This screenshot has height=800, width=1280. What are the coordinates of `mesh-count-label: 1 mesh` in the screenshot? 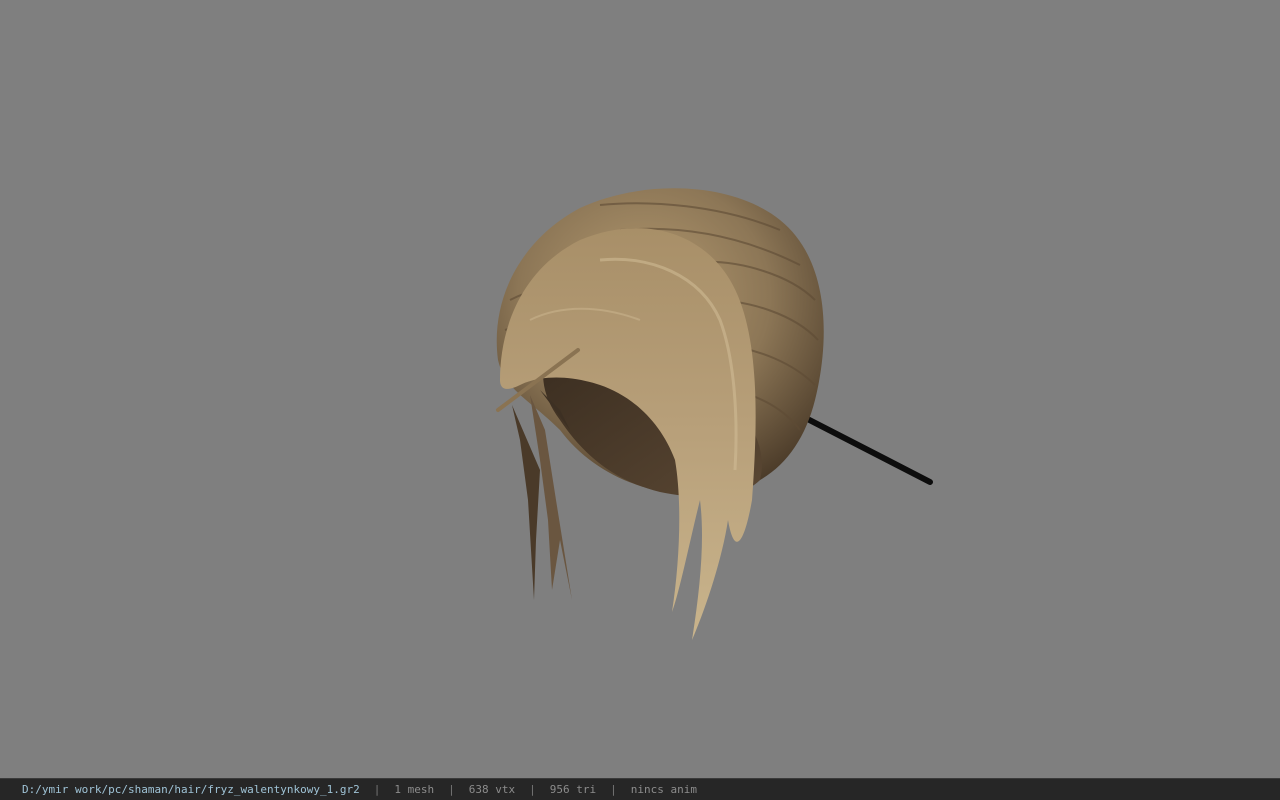 It's located at (414, 789).